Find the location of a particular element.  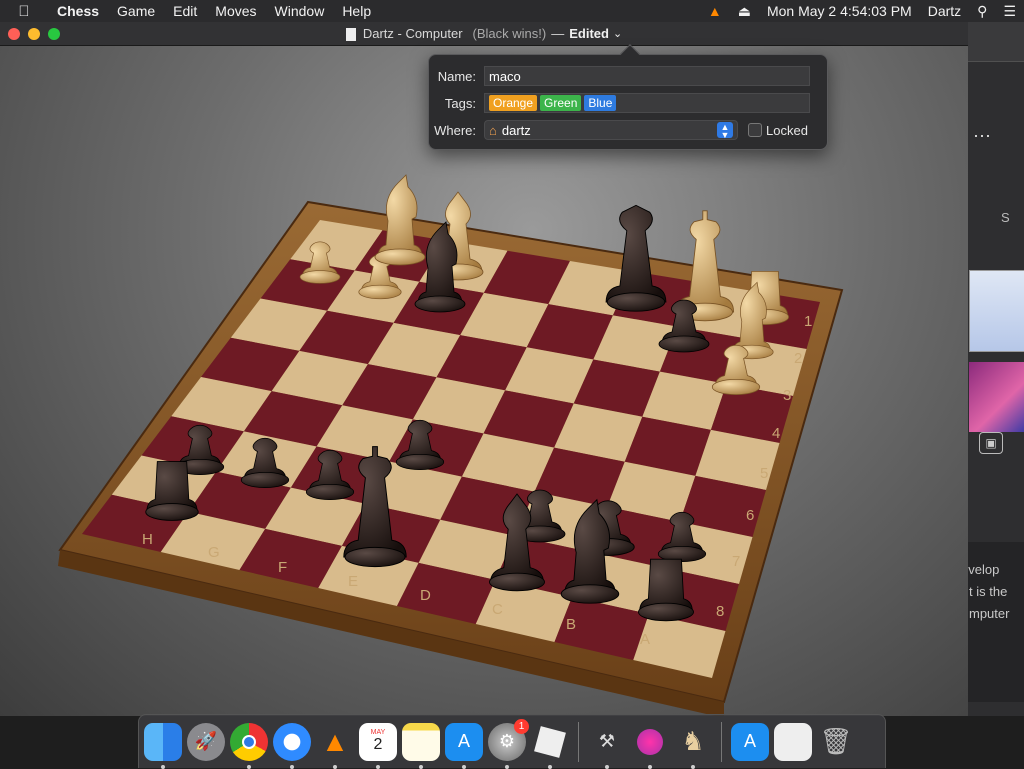

where-label: Where: is located at coordinates (455, 130).